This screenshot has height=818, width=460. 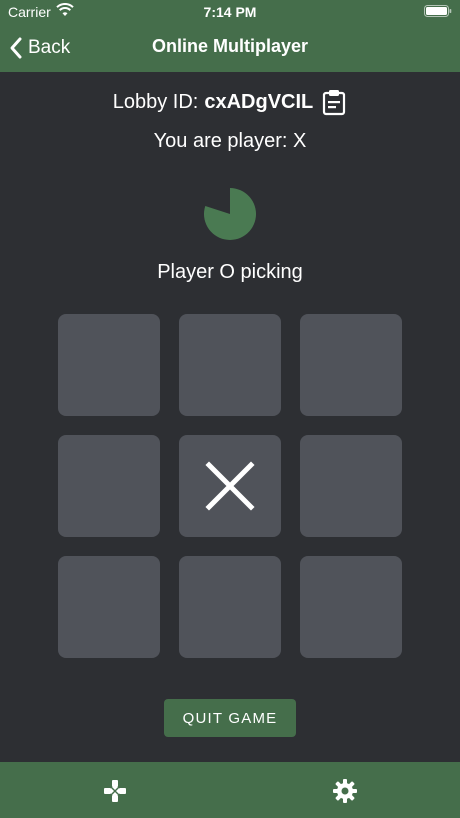 I want to click on back-button: Back, so click(x=39, y=48).